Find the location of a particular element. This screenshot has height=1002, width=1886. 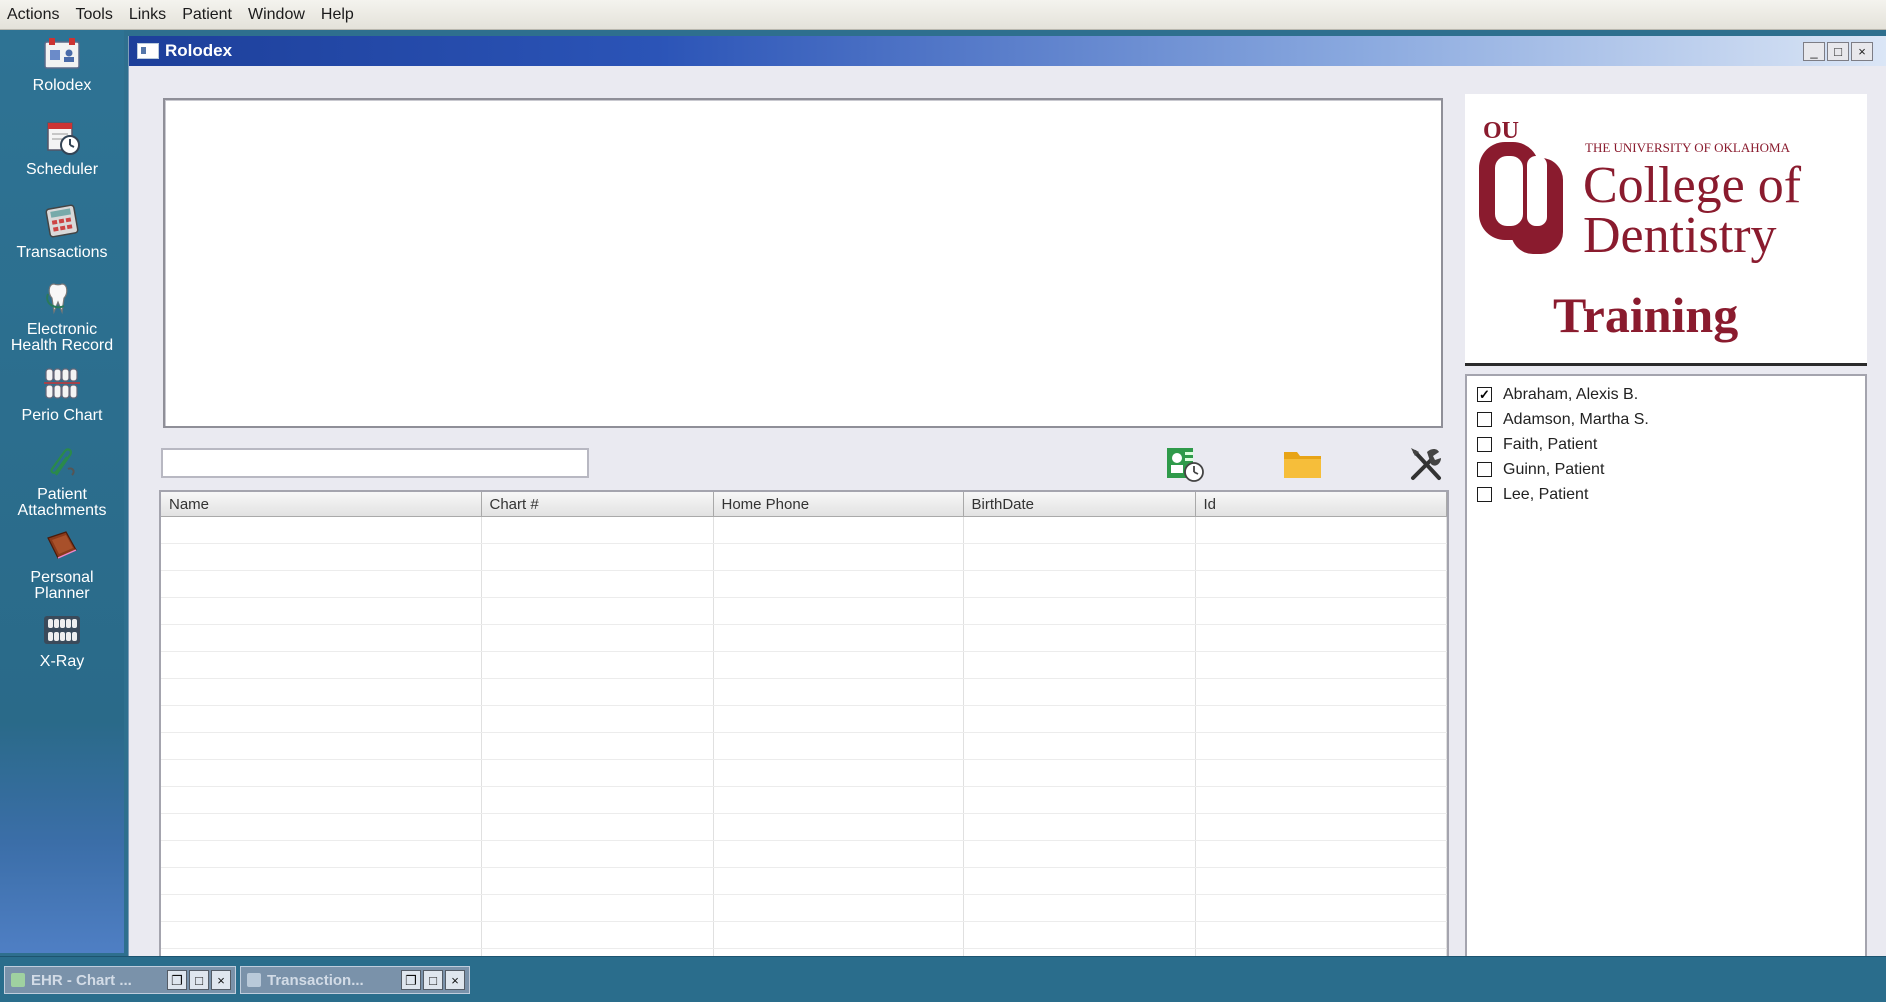

menu-tools: Tools is located at coordinates (93, 15).